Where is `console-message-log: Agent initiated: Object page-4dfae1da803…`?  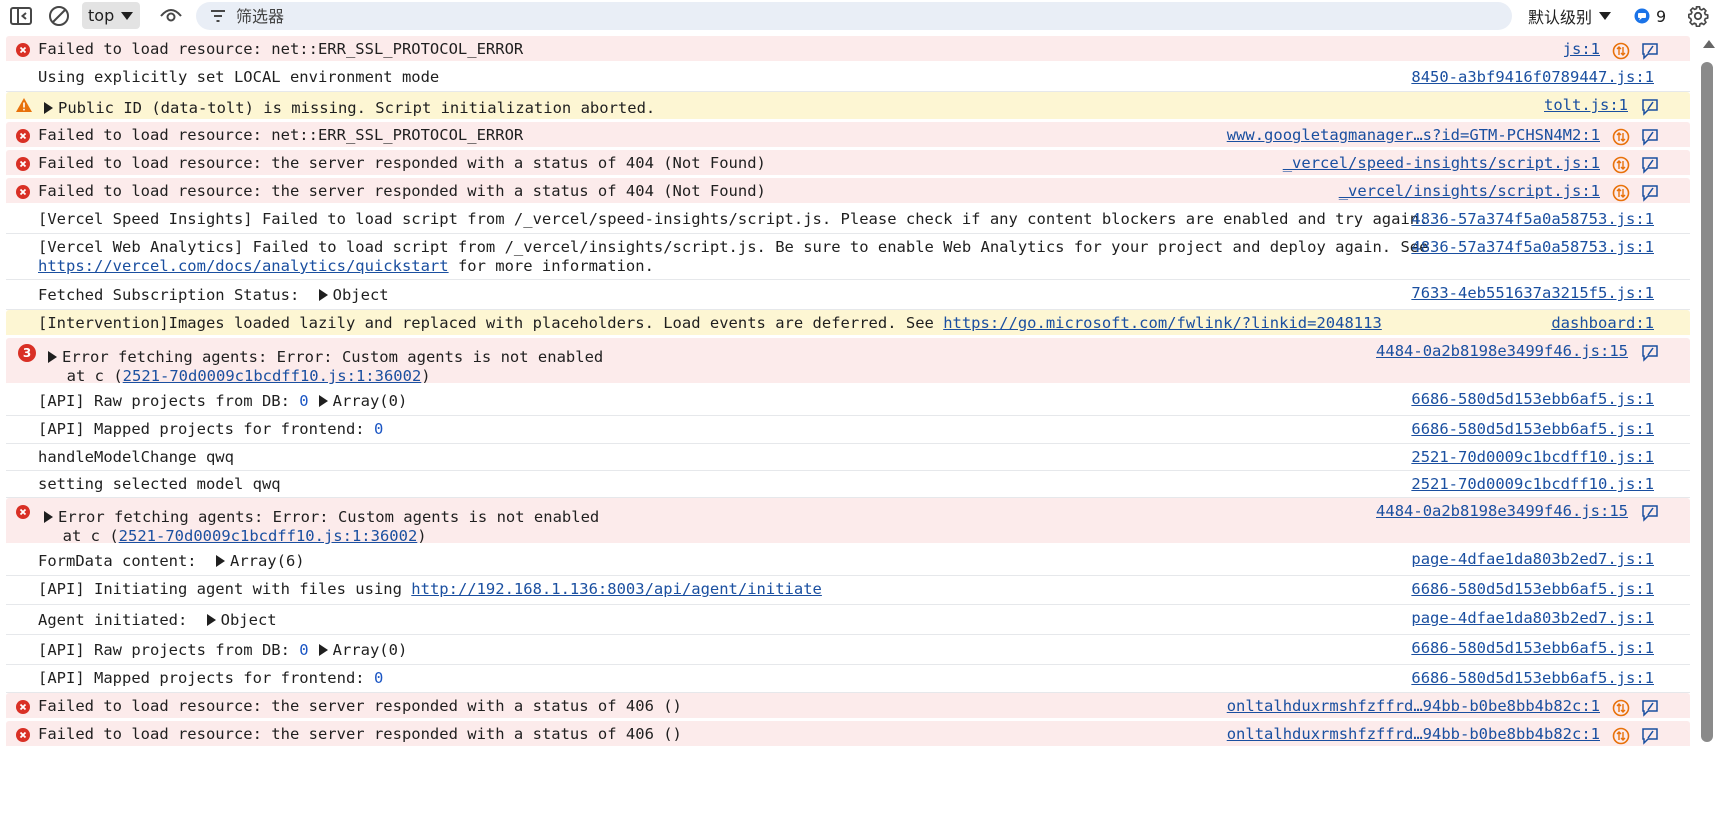
console-message-log: Agent initiated: Object page-4dfae1da803… is located at coordinates (848, 620).